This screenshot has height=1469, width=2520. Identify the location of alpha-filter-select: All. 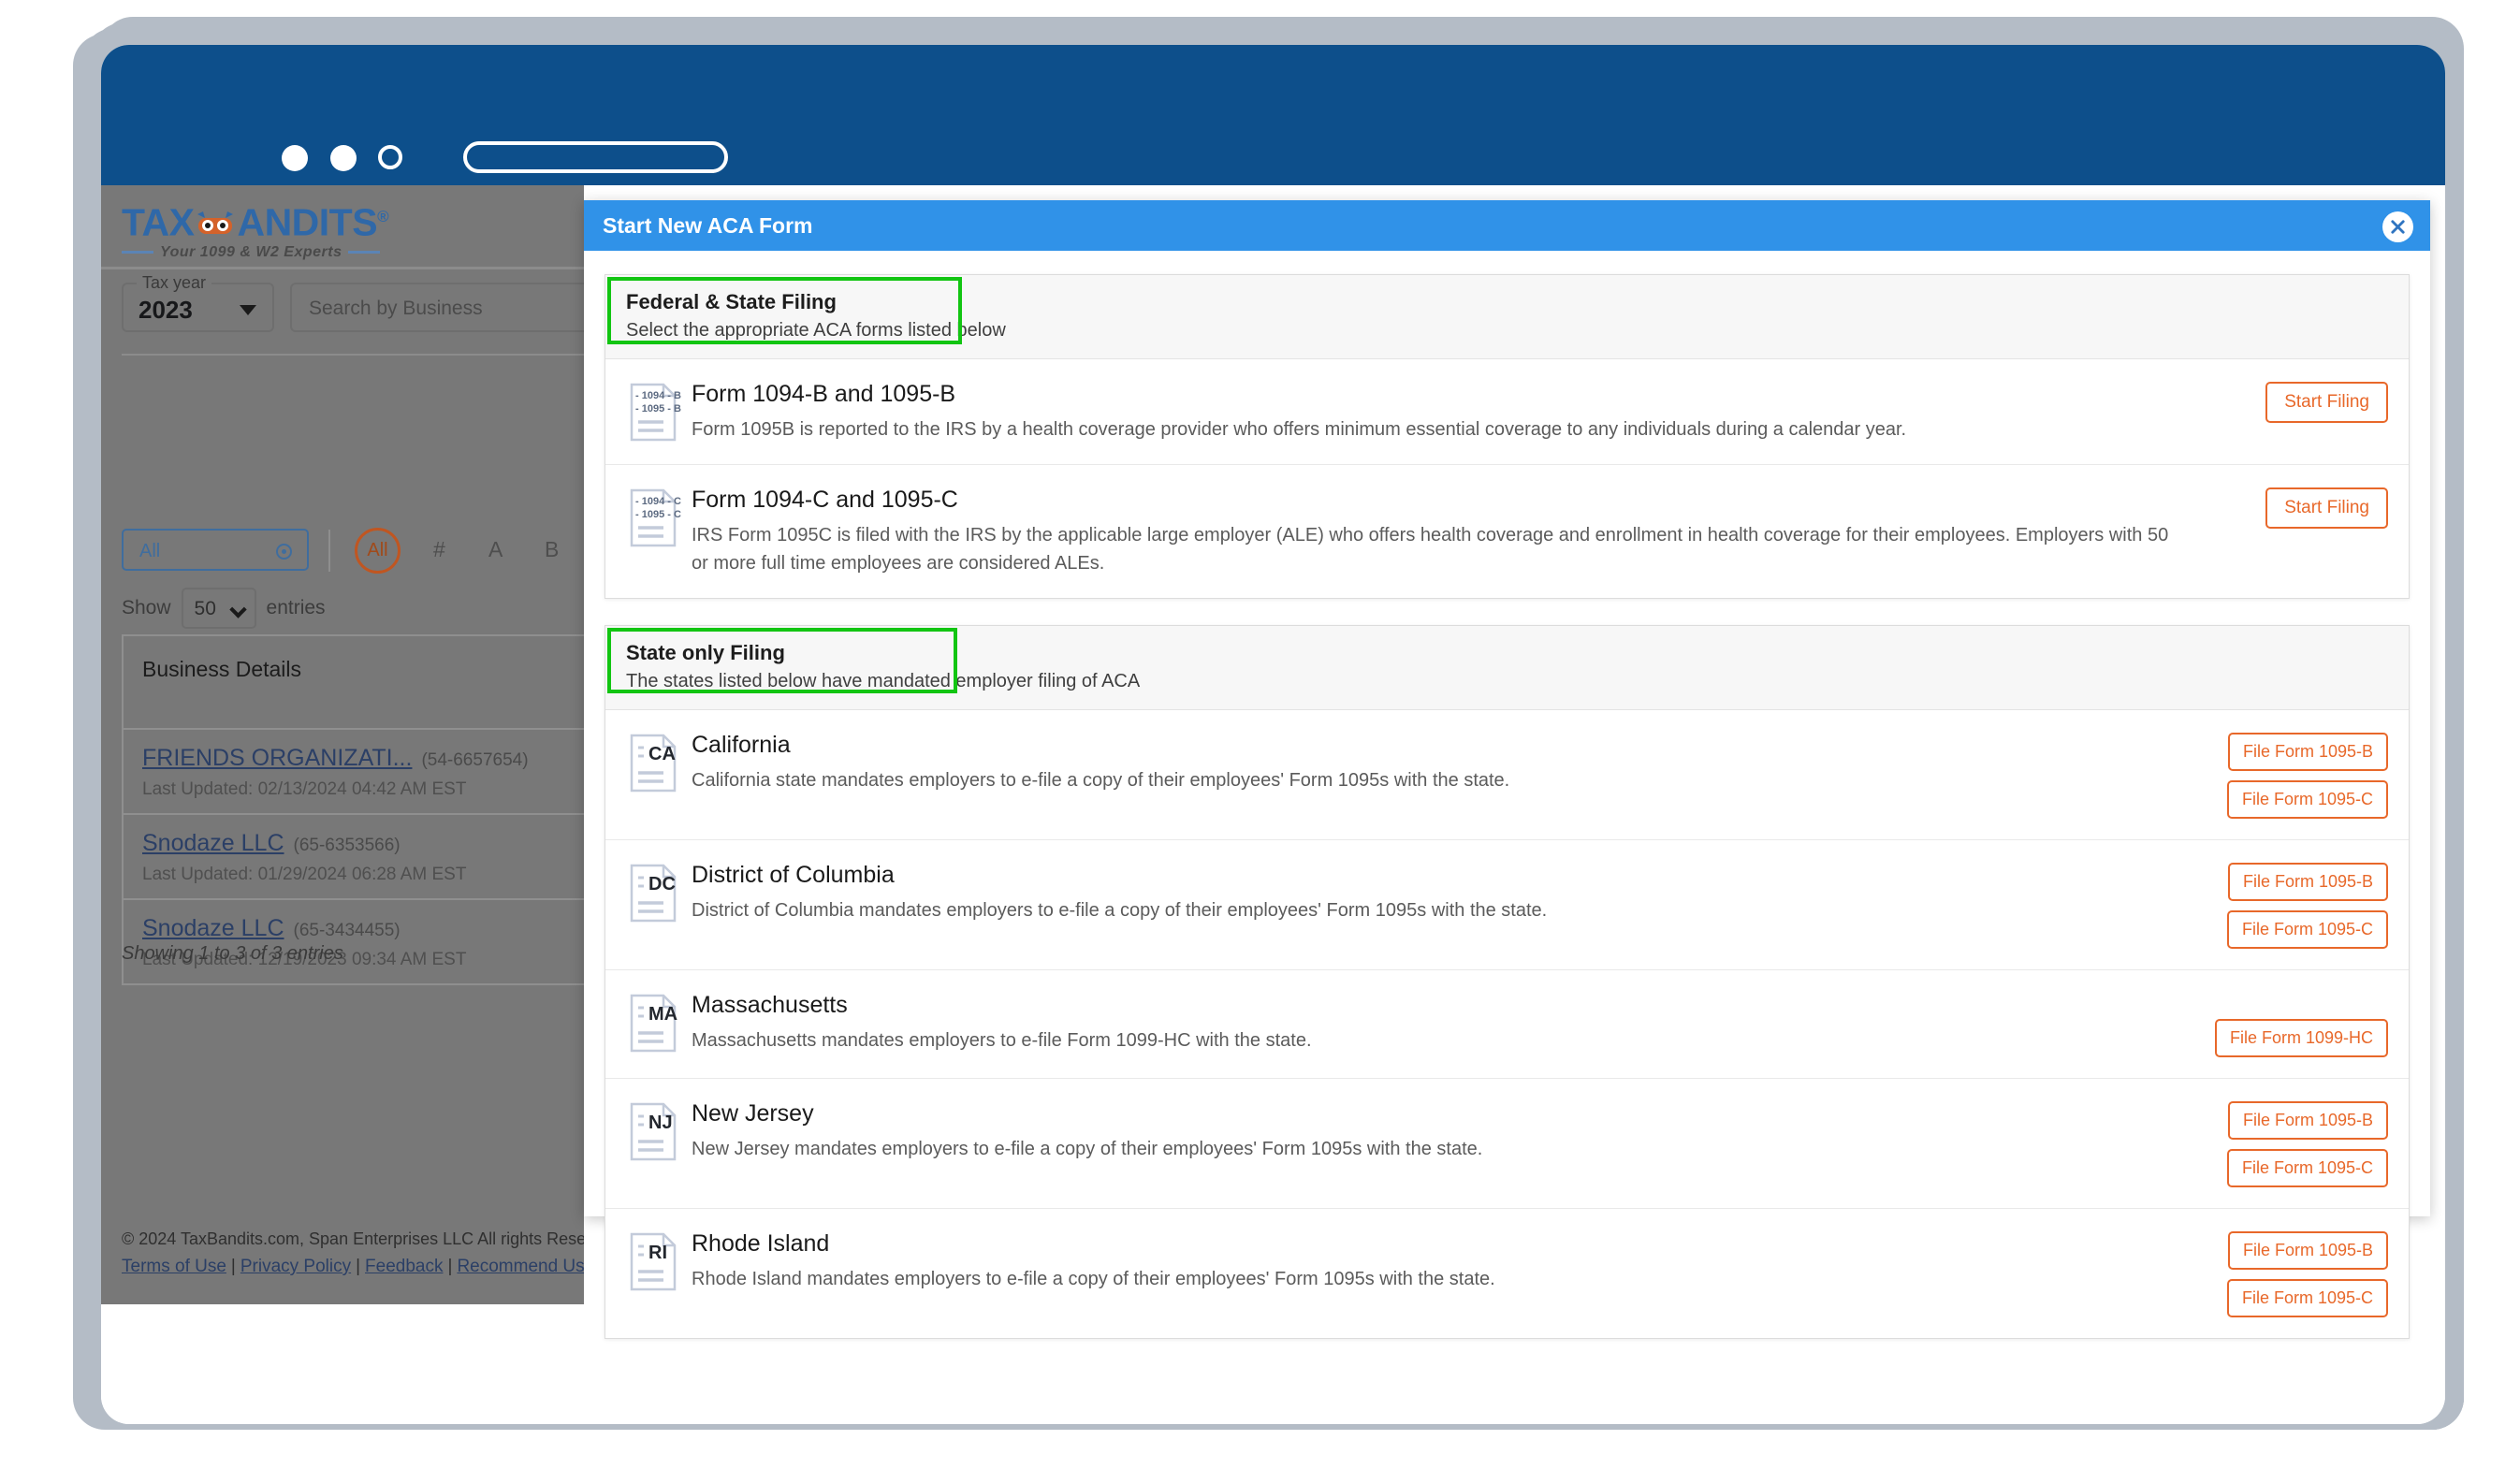
(215, 550).